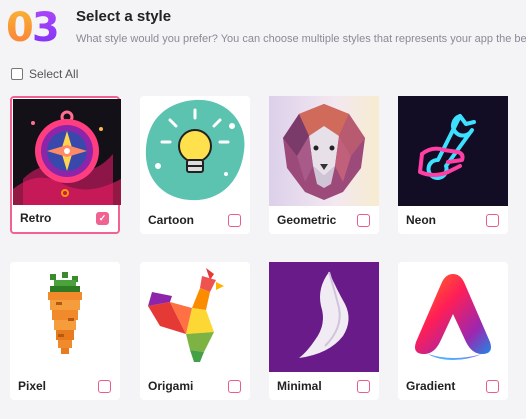 Image resolution: width=526 pixels, height=419 pixels. I want to click on lightbulb-icon, so click(195, 151).